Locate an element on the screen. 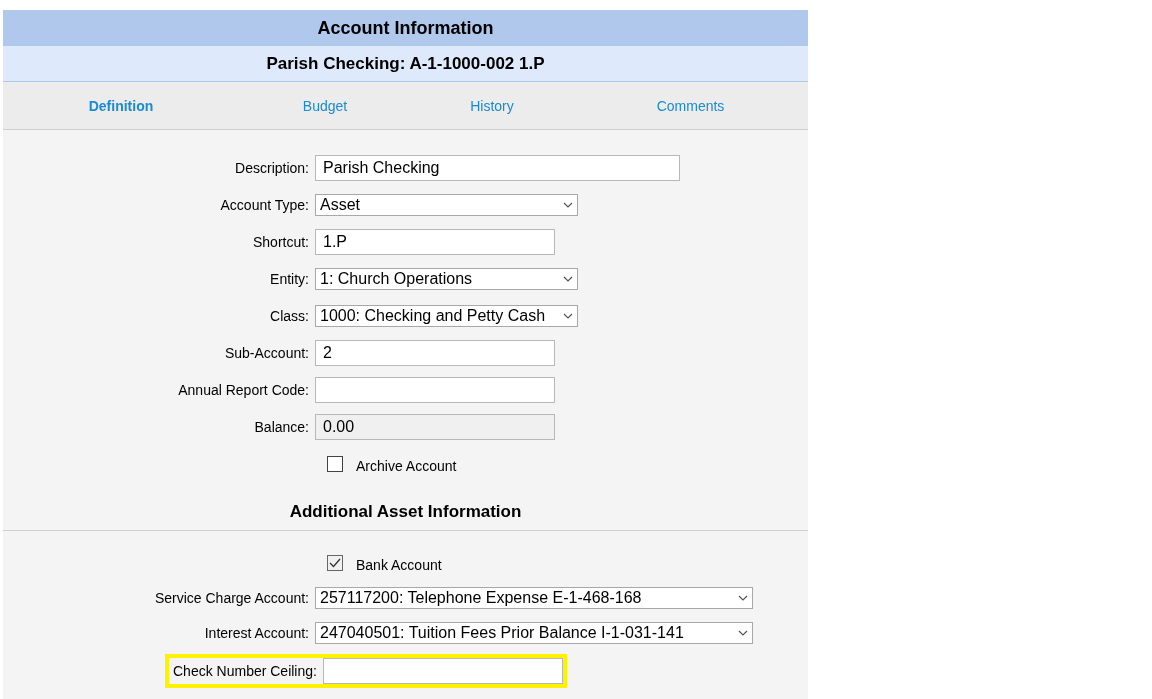 This screenshot has width=1152, height=699. dropdown: 247040501: Tuition Fees Prior Balance I-1-031-141 is located at coordinates (534, 633).